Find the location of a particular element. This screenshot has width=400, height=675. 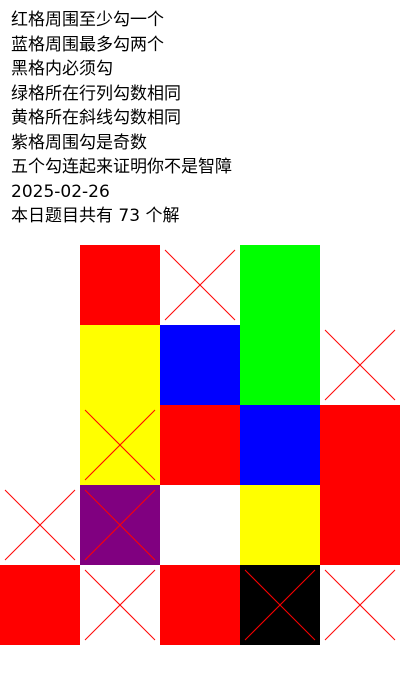

rule-blue: 蓝格周围最多勾两个 is located at coordinates (87, 44).